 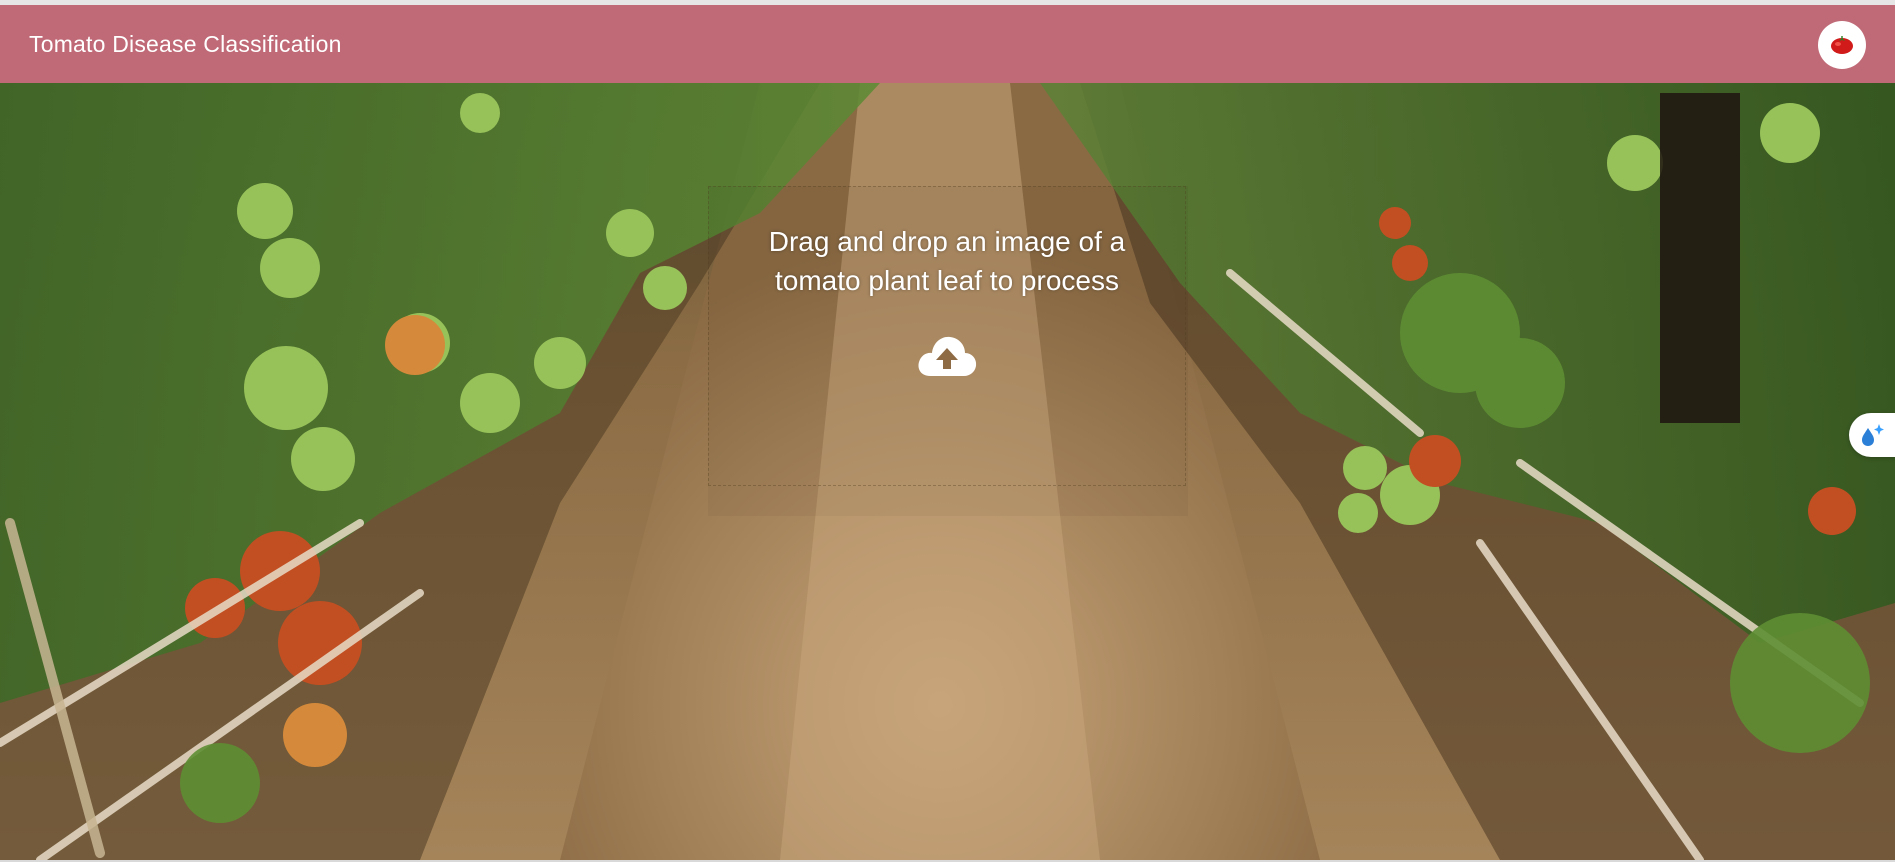 I want to click on tomato-icon, so click(x=1842, y=45).